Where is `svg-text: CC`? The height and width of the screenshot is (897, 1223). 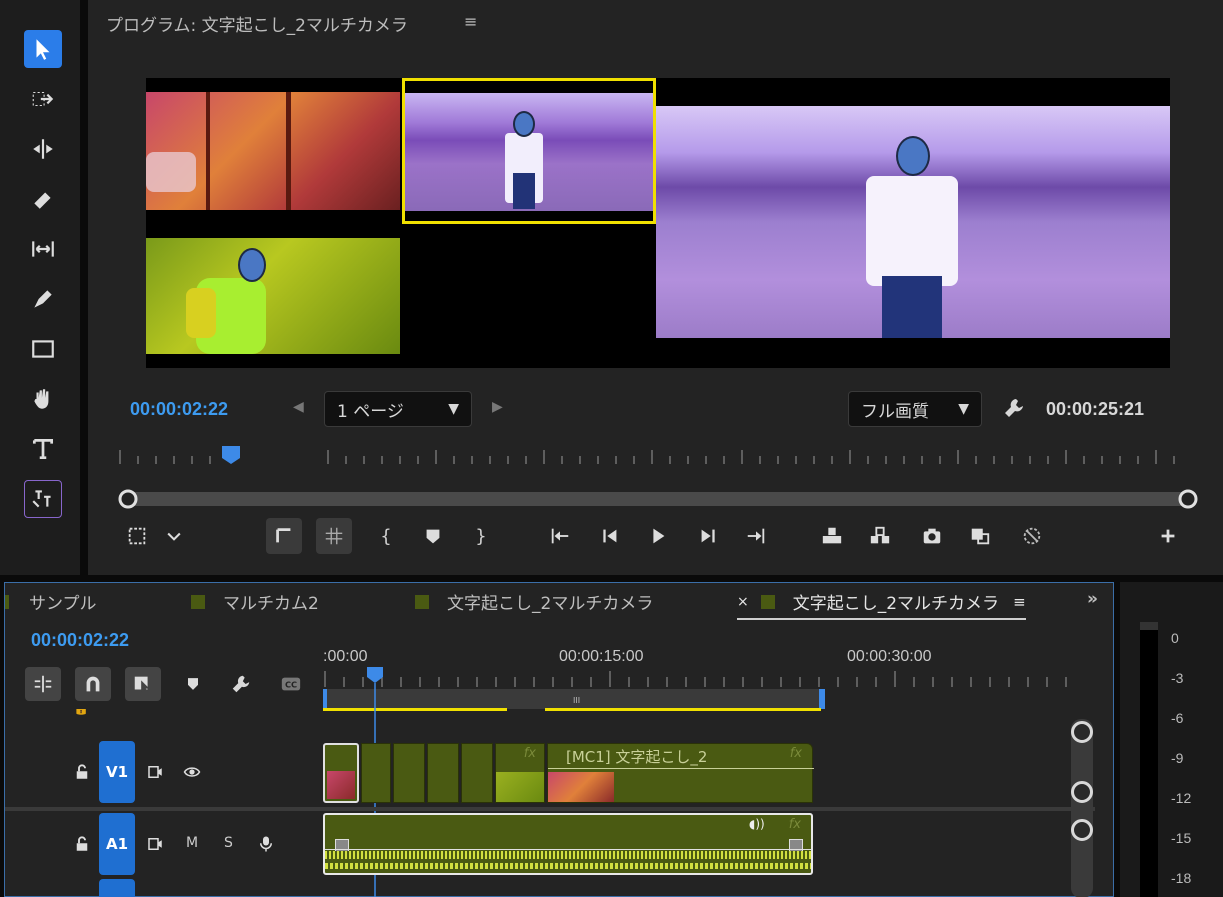 svg-text: CC is located at coordinates (291, 685).